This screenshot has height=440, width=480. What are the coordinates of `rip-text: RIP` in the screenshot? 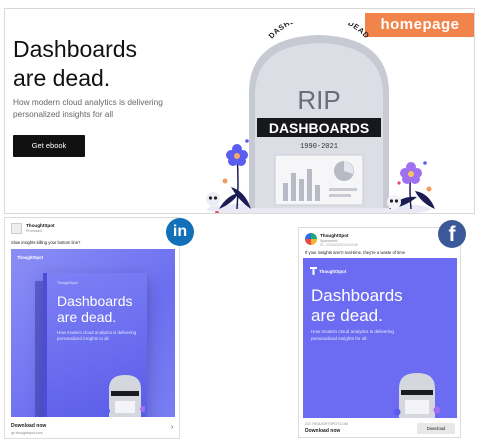 It's located at (318, 100).